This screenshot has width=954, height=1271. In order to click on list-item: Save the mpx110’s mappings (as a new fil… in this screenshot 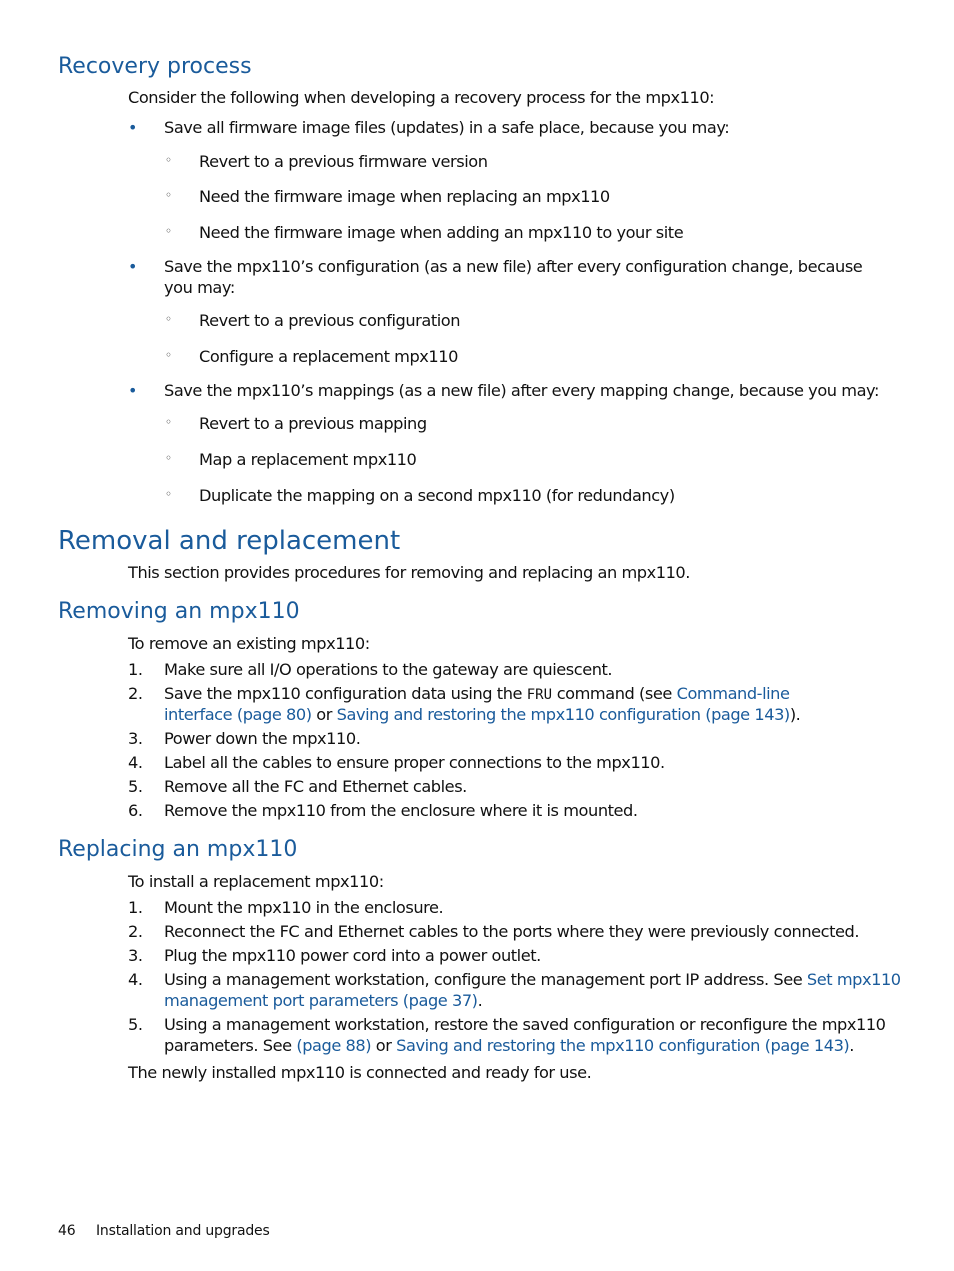, I will do `click(522, 390)`.